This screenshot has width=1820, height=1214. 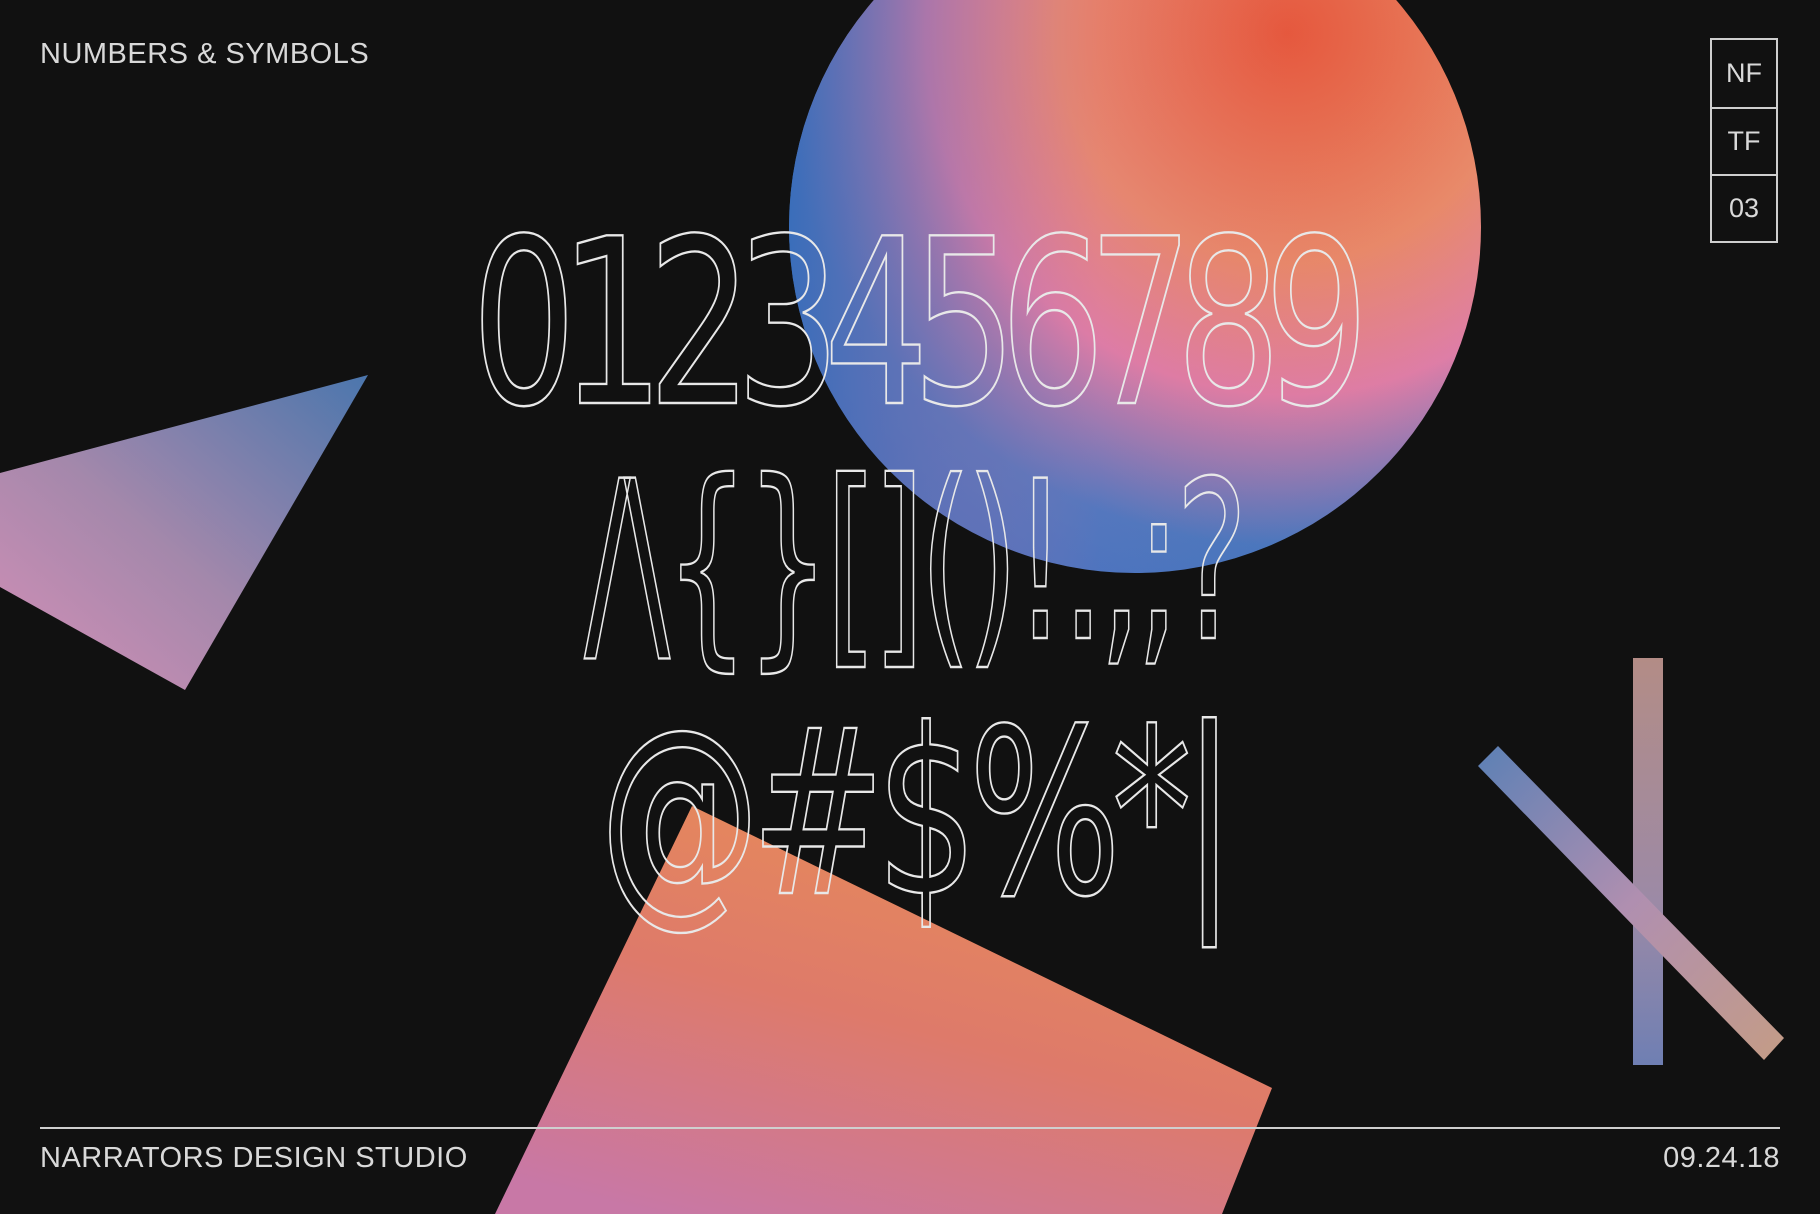 I want to click on studio-name: NARRATORS DESIGN STUDIO, so click(x=254, y=1158).